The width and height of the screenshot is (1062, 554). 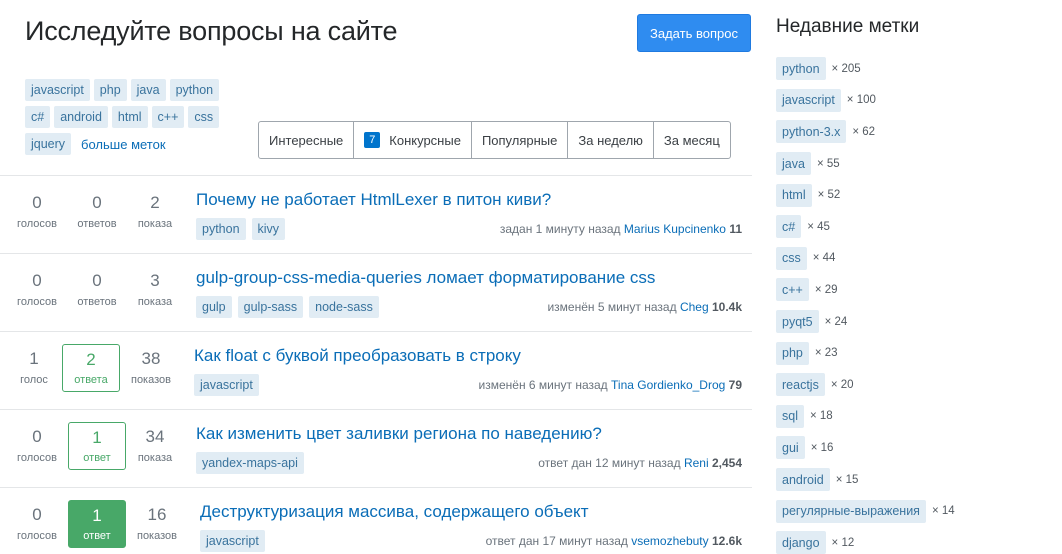 What do you see at coordinates (836, 321) in the screenshot?
I see `tag-count: × 24` at bounding box center [836, 321].